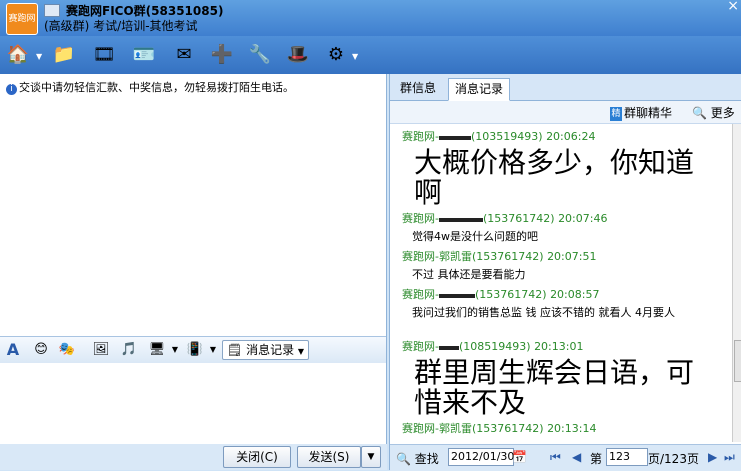  I want to click on first-page-icon: ⏮, so click(555, 457).